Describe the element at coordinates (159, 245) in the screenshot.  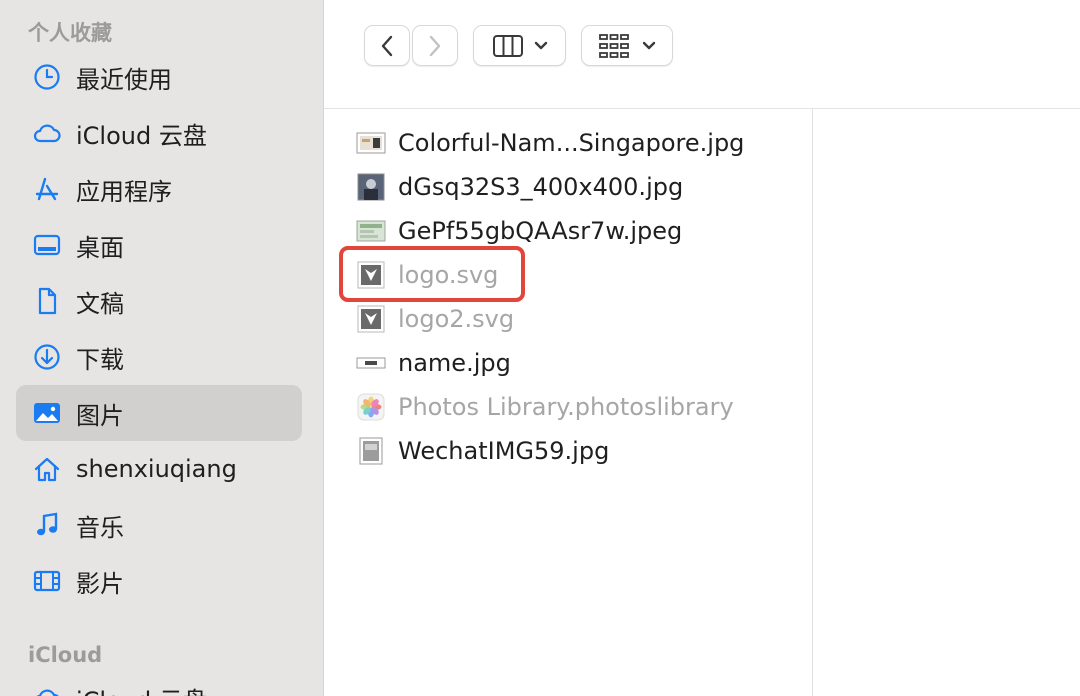
I see `sidebar-item-desktop: 桌面` at that location.